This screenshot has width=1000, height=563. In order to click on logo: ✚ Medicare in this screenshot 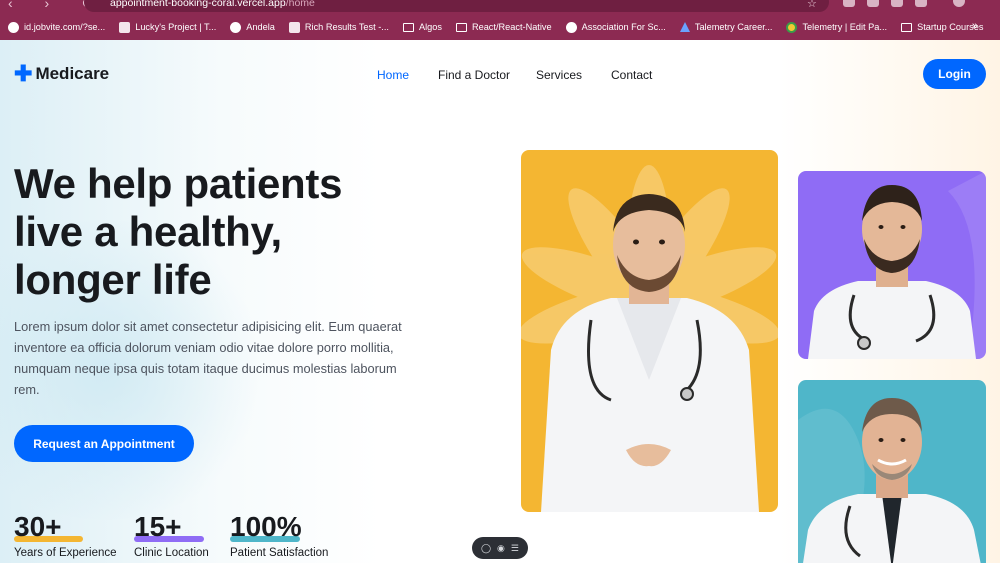, I will do `click(62, 73)`.